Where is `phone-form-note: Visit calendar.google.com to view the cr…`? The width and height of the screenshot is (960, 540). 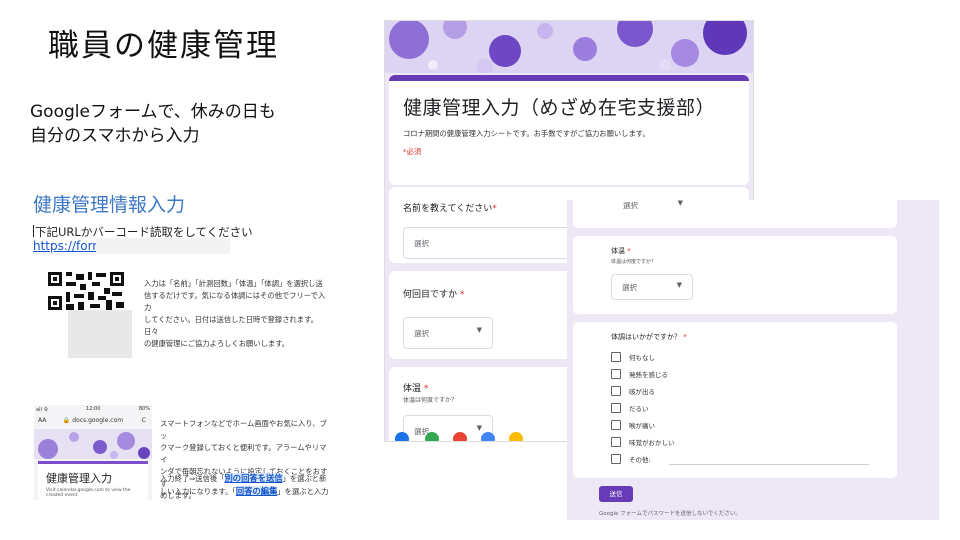
phone-form-note: Visit calendar.google.com to view the cr… is located at coordinates (88, 493).